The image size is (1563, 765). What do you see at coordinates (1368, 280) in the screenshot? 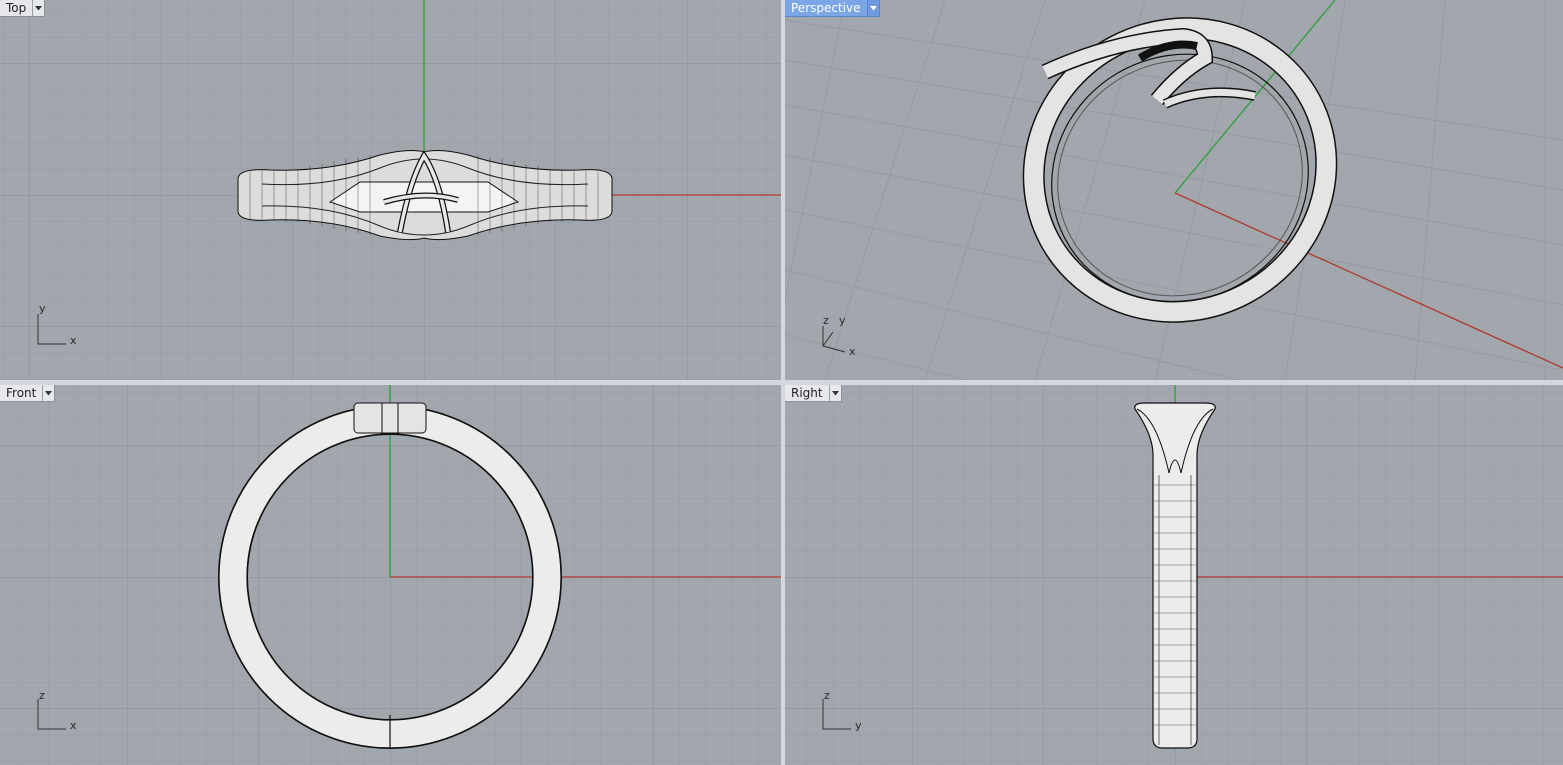
I see `x-axis-line` at bounding box center [1368, 280].